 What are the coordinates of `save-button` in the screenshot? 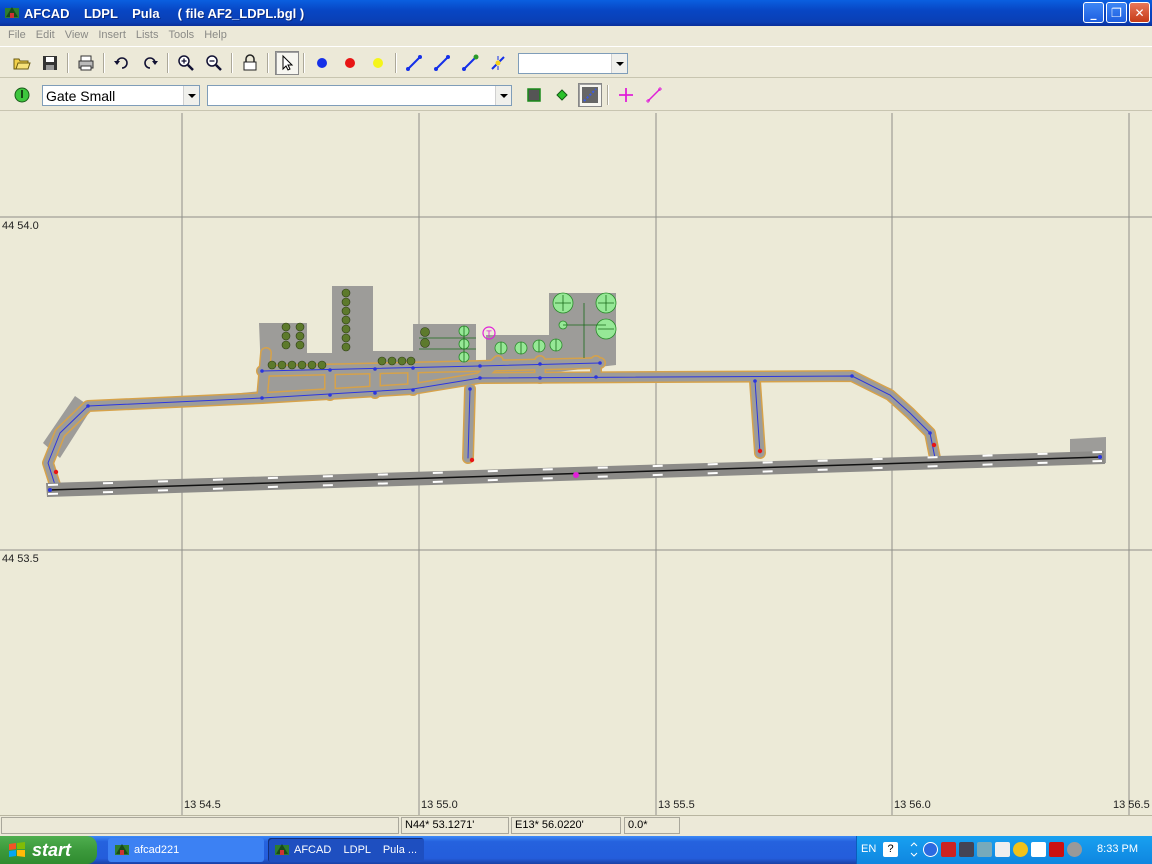 It's located at (50, 63).